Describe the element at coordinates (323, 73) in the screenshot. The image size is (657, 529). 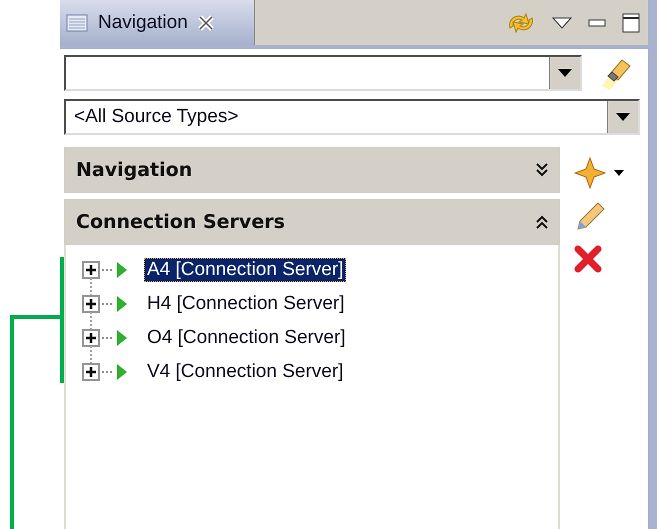
I see `search-combo` at that location.